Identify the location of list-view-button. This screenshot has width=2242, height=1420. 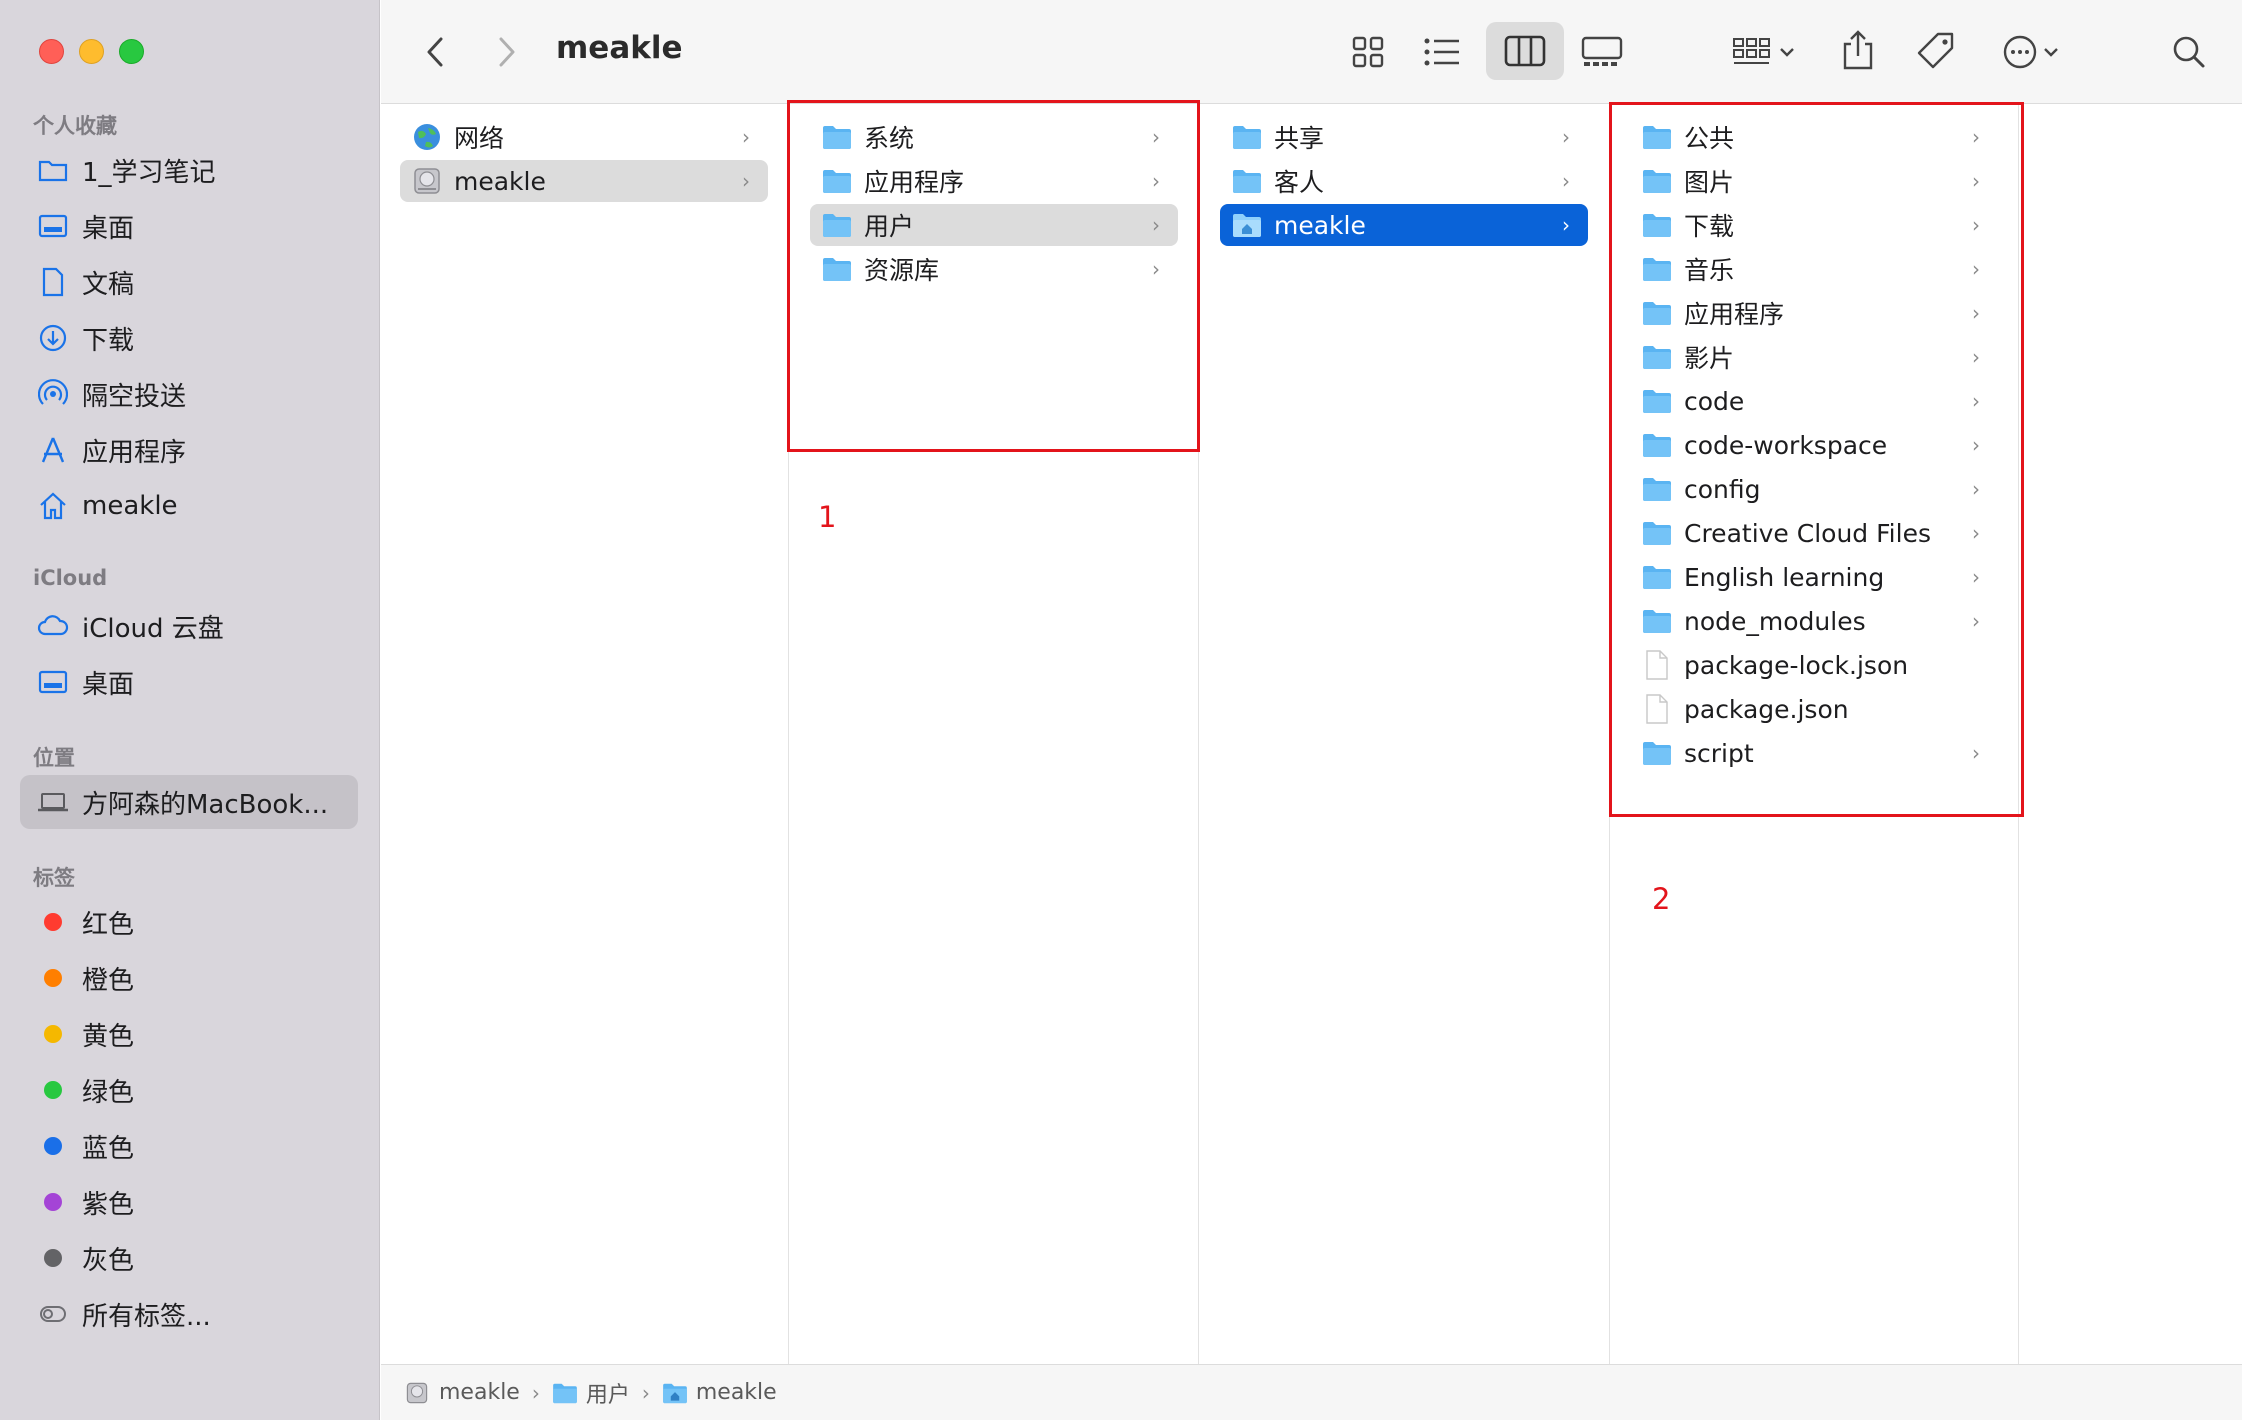
(1442, 52).